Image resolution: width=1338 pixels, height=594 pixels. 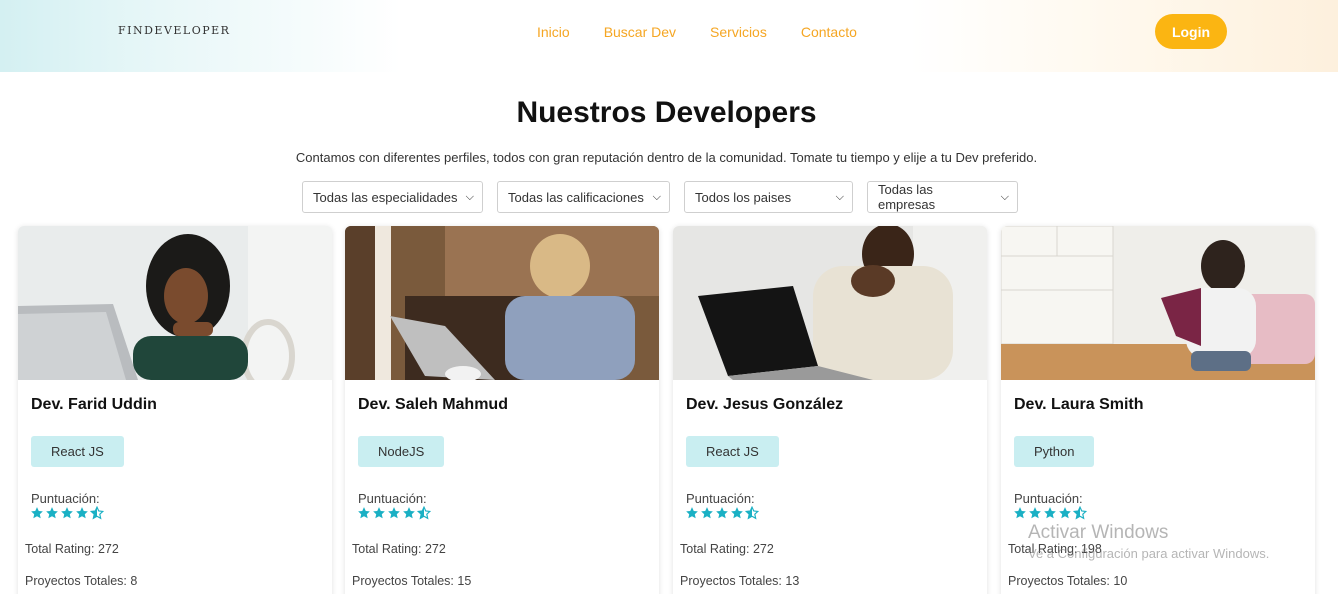 What do you see at coordinates (1079, 404) in the screenshot?
I see `developer-name: Dev. Laura Smith` at bounding box center [1079, 404].